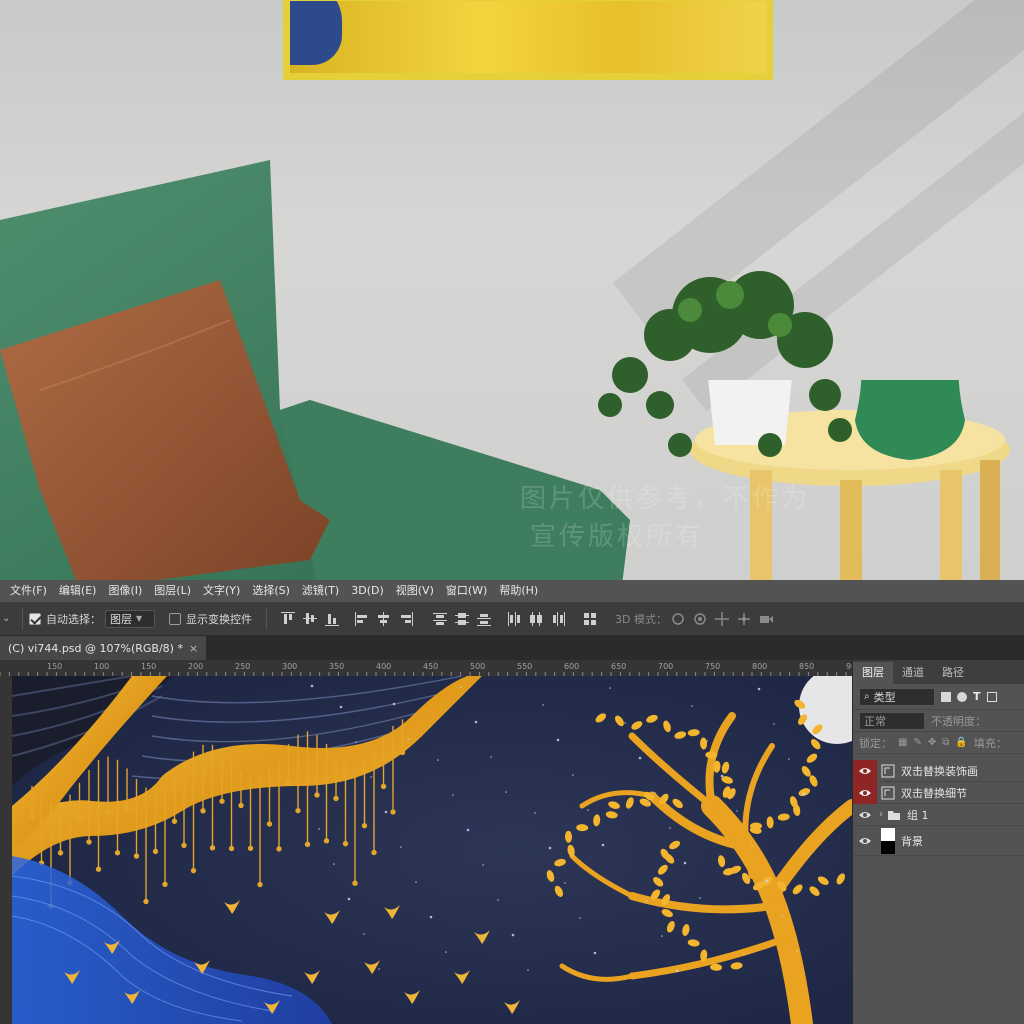 This screenshot has width=1024, height=1024. What do you see at coordinates (892, 720) in the screenshot?
I see `blend-mode-dropdown: 正常` at bounding box center [892, 720].